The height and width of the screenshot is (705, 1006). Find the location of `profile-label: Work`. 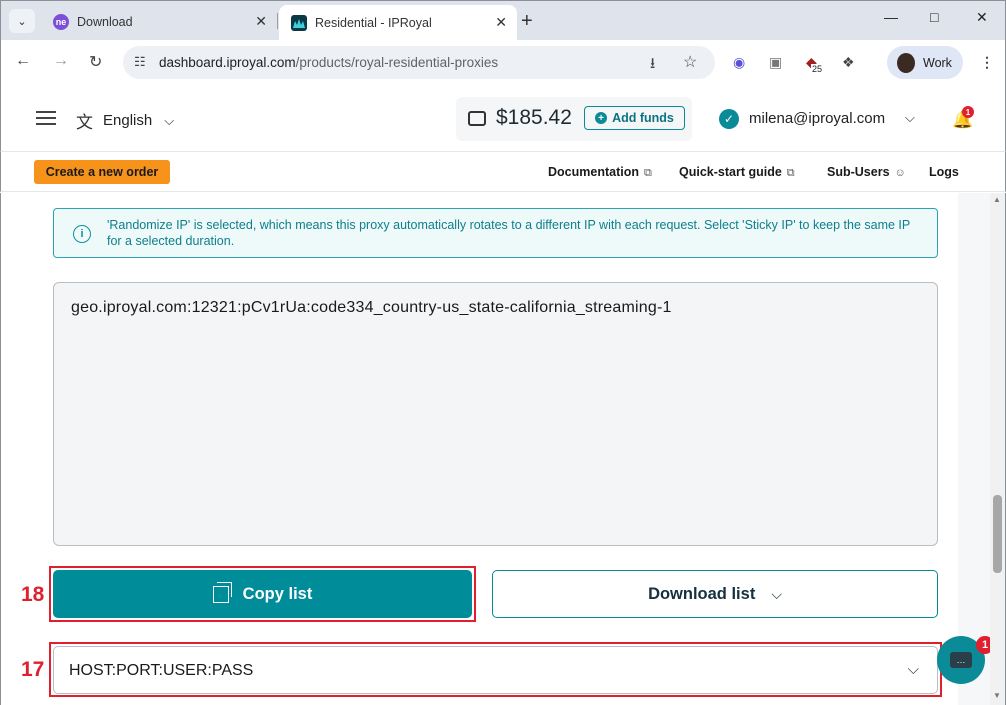

profile-label: Work is located at coordinates (937, 62).